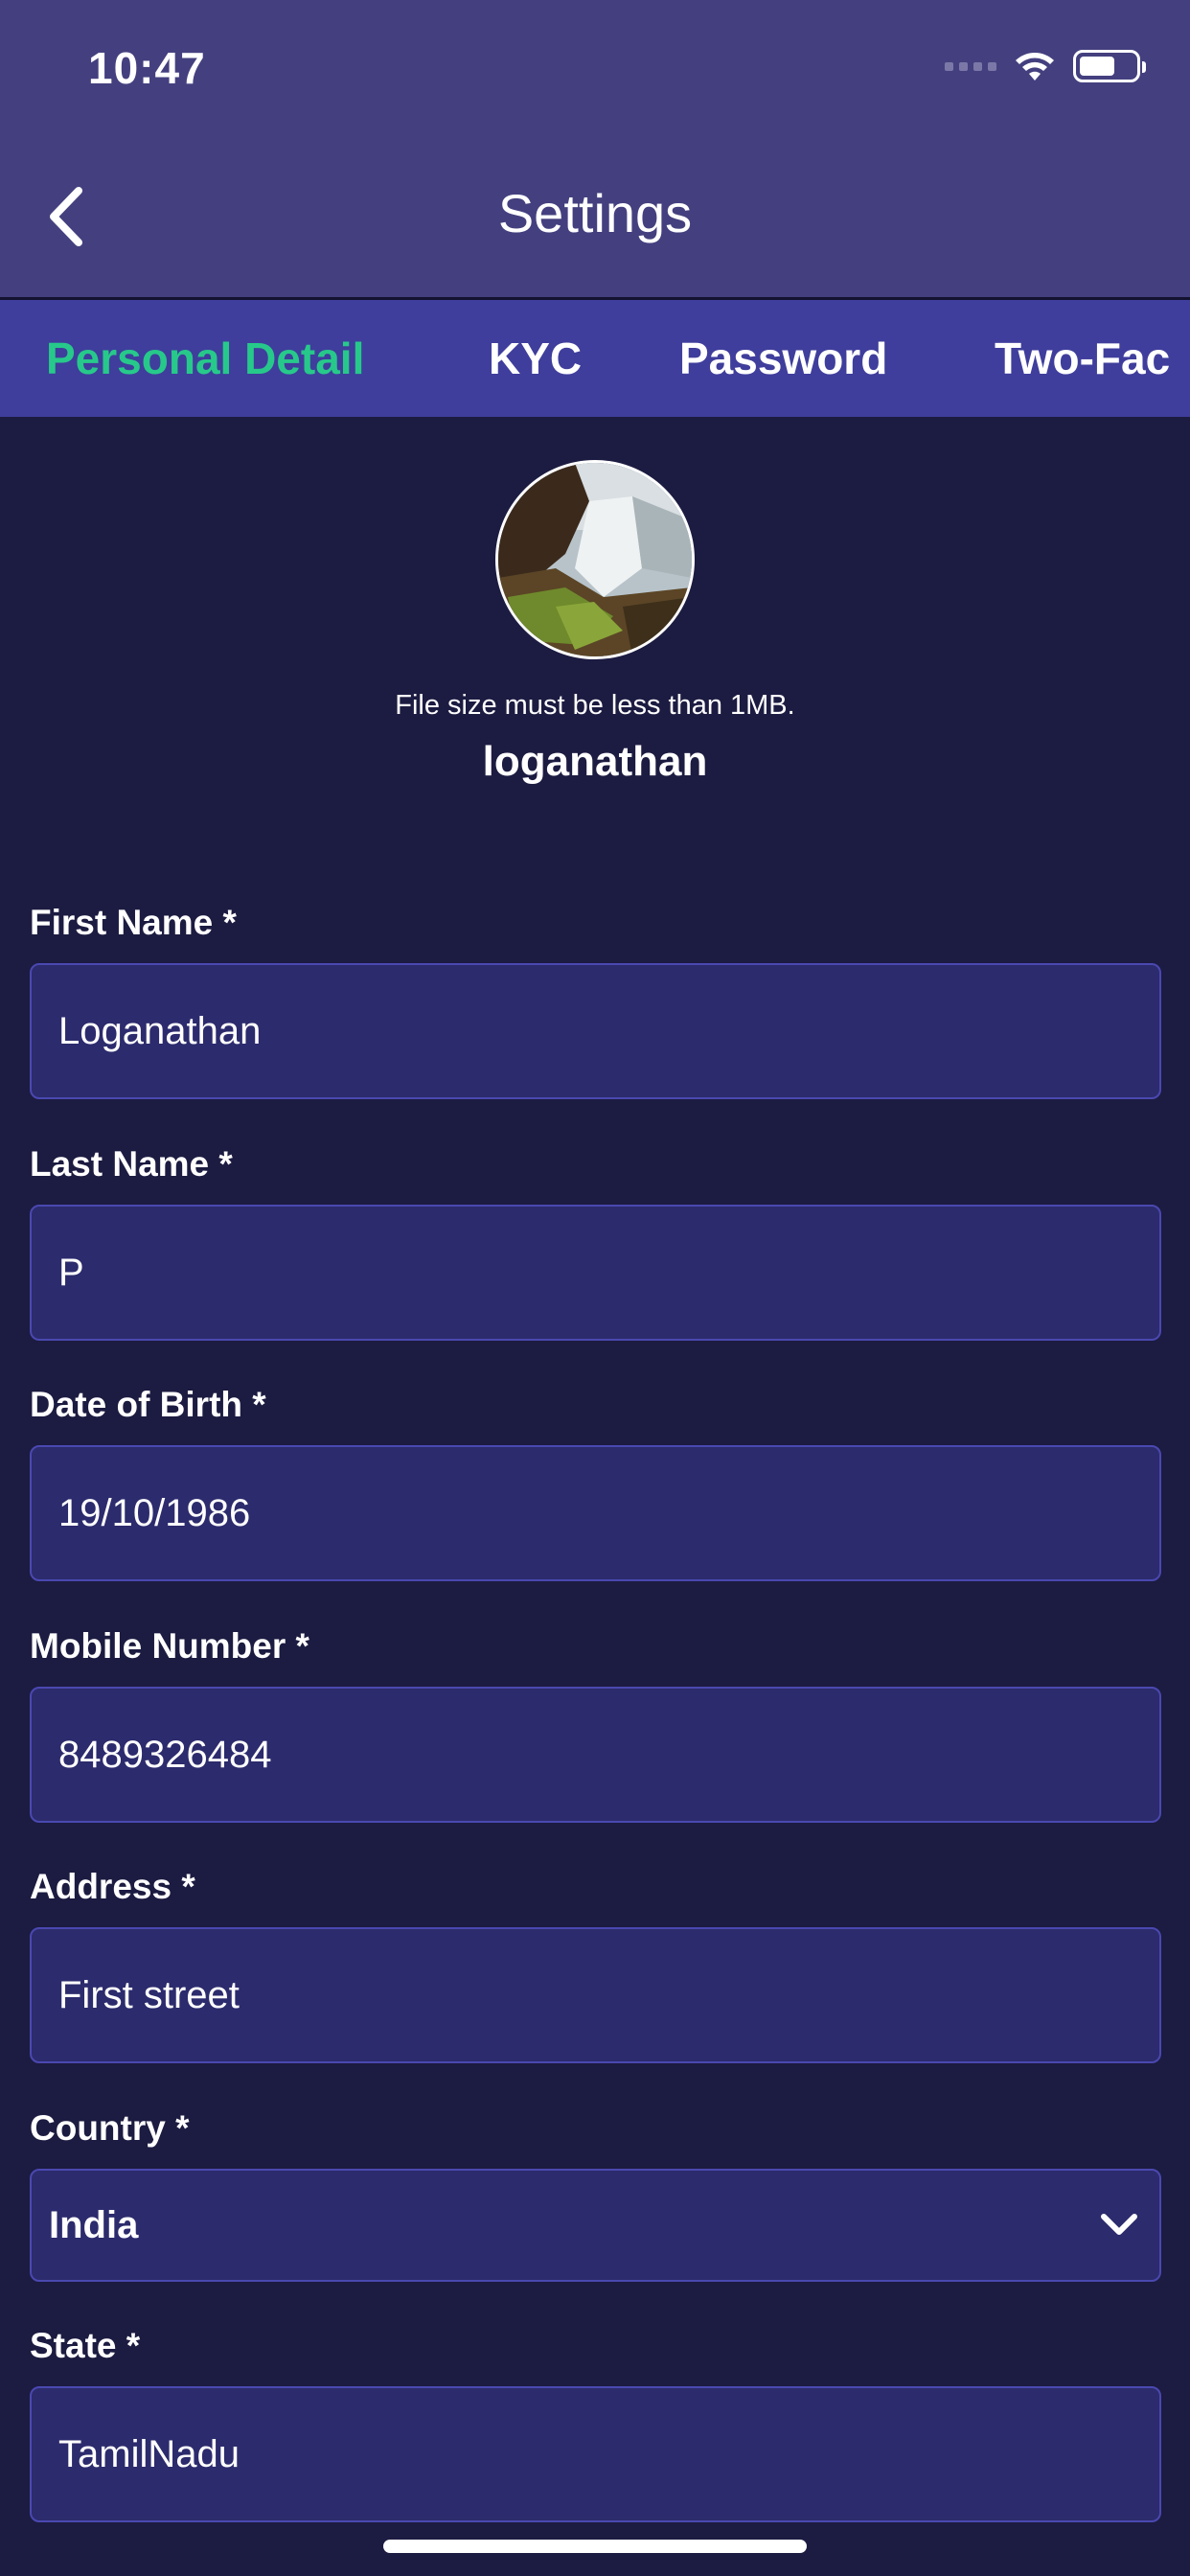  Describe the element at coordinates (595, 761) in the screenshot. I see `profile-username: loganathan` at that location.